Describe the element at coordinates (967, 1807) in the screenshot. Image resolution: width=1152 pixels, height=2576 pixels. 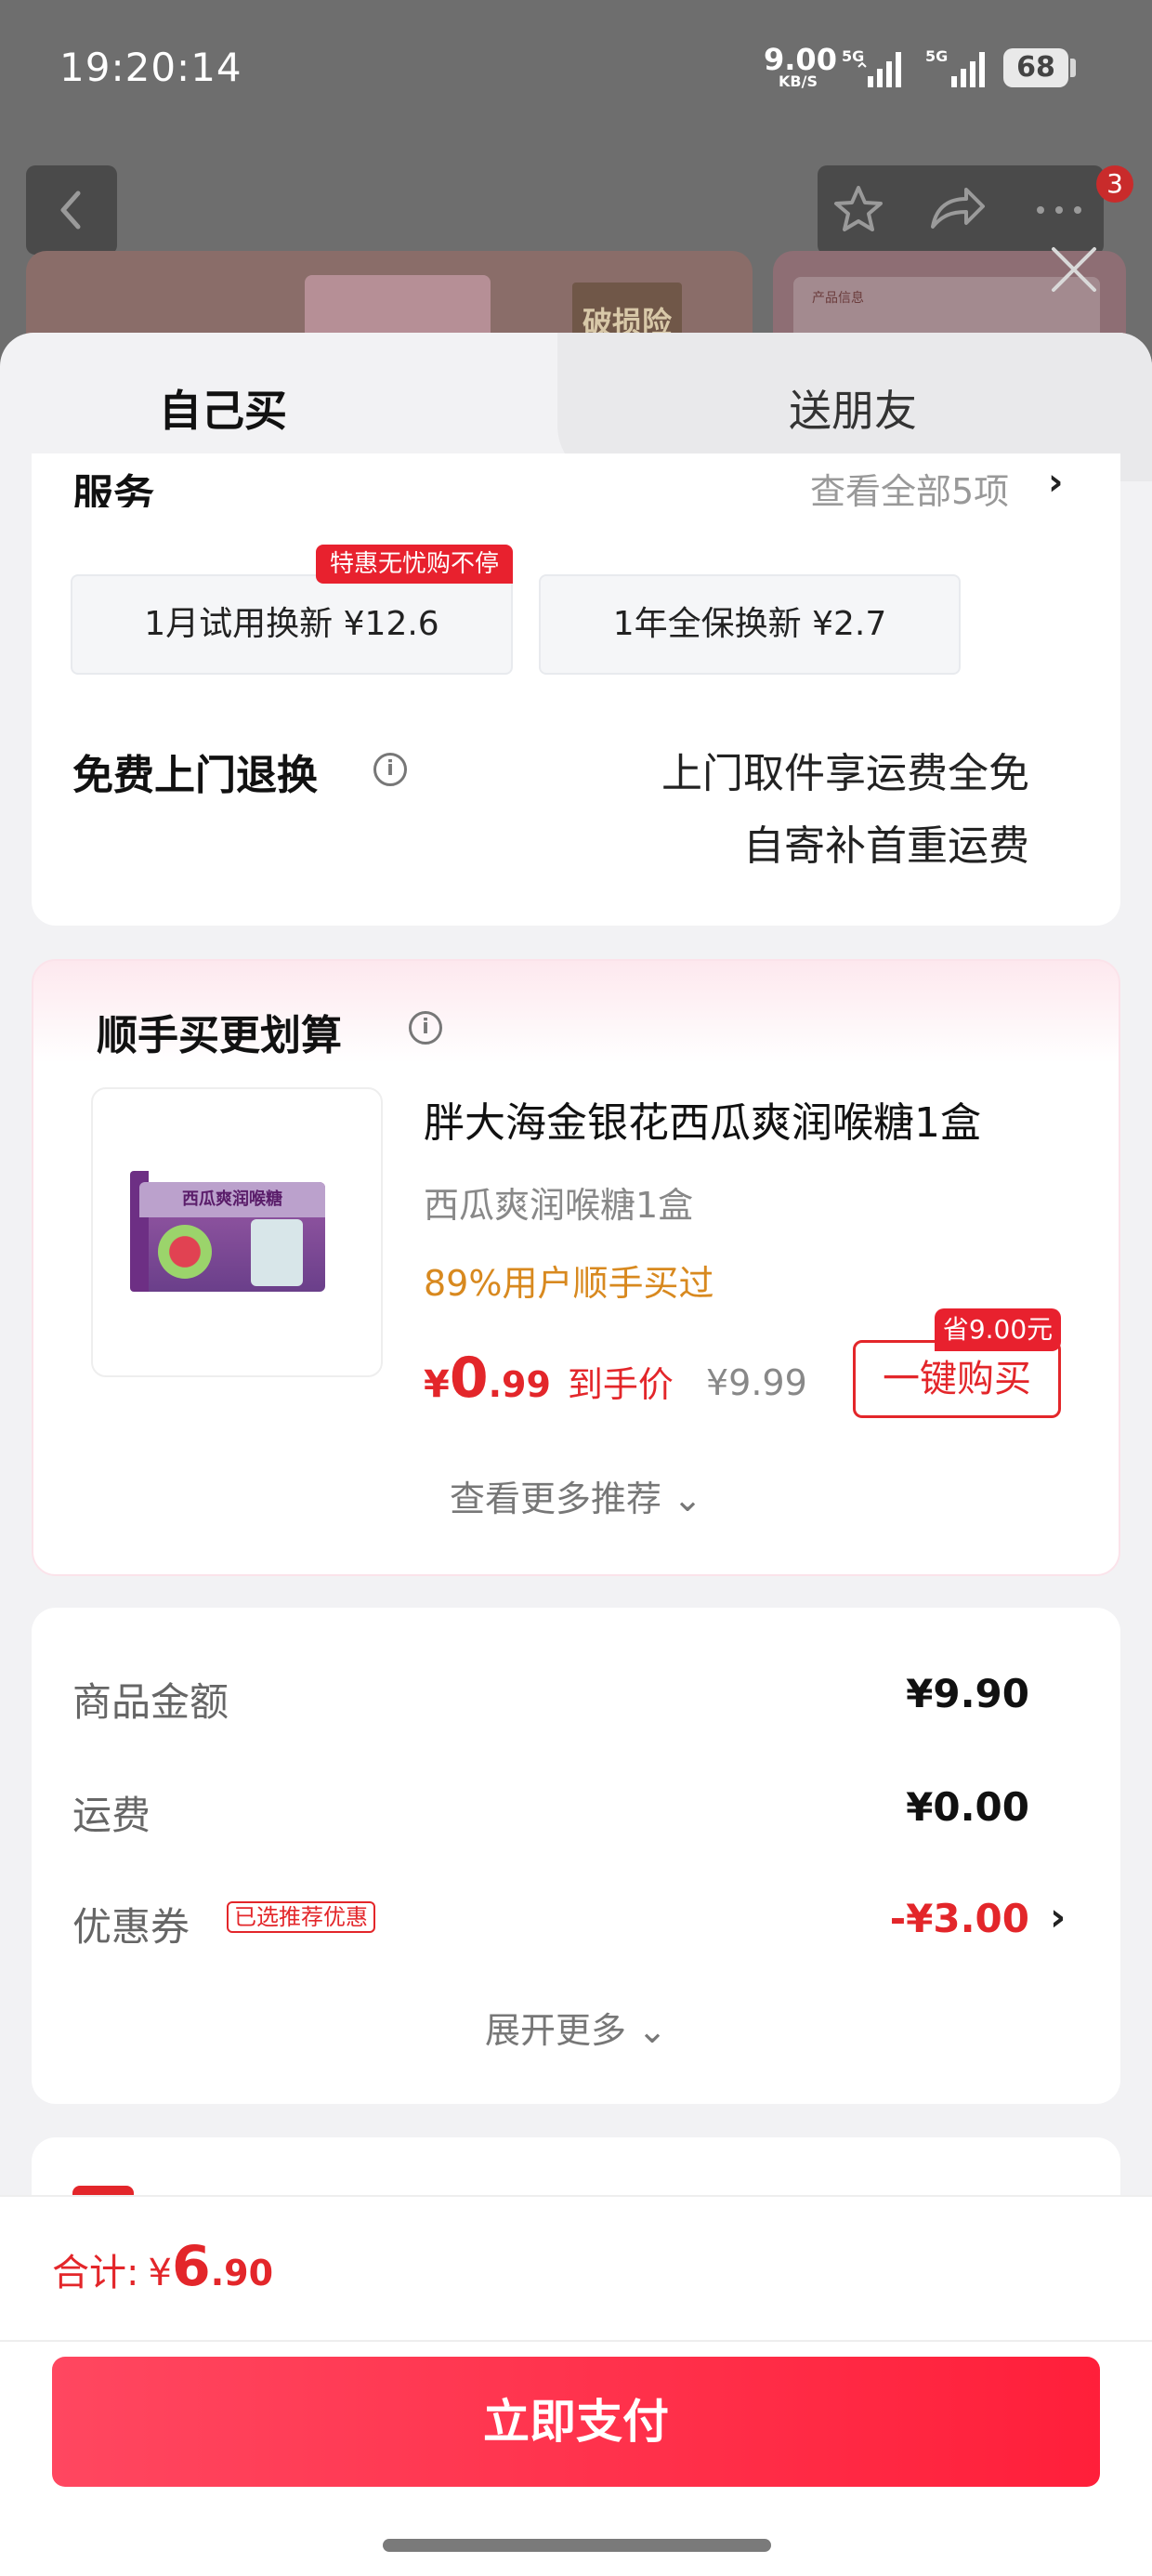
I see `summary-value-shipping: ¥0.00` at that location.